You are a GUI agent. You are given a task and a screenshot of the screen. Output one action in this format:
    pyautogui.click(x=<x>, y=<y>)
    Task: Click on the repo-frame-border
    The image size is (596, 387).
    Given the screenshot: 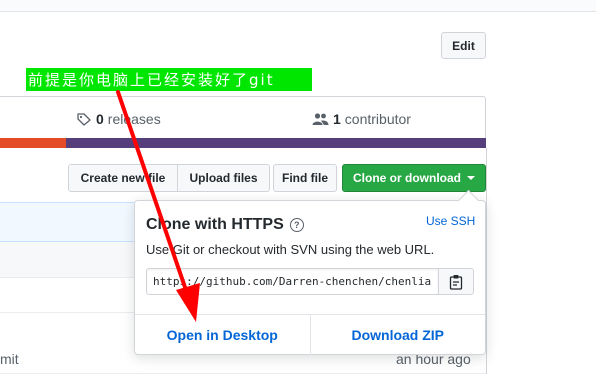 What is the action you would take?
    pyautogui.click(x=486, y=261)
    